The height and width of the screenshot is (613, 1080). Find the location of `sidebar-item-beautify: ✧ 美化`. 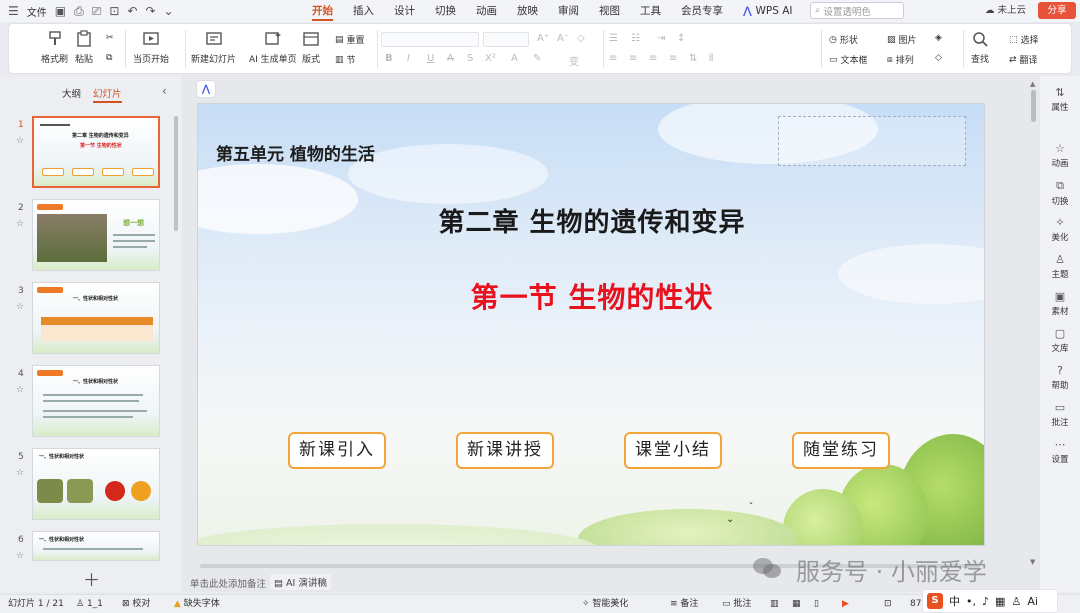

sidebar-item-beautify: ✧ 美化 is located at coordinates (1060, 229).